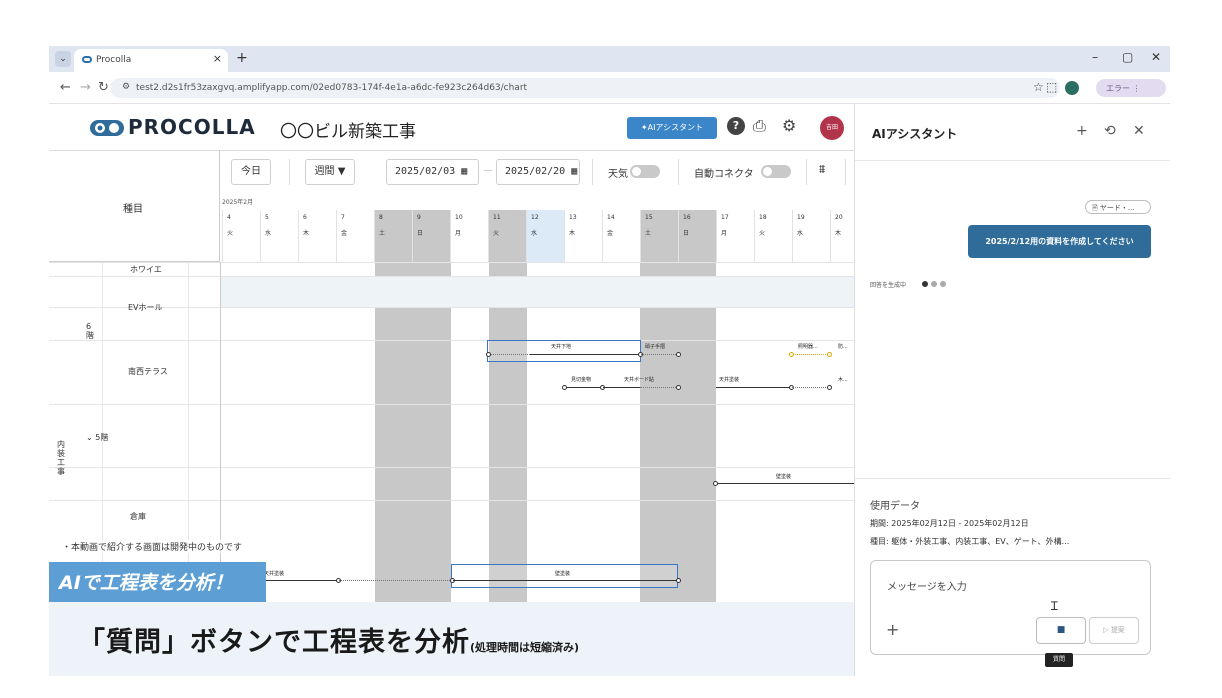  Describe the element at coordinates (65, 87) in the screenshot. I see `back-icon: ←` at that location.